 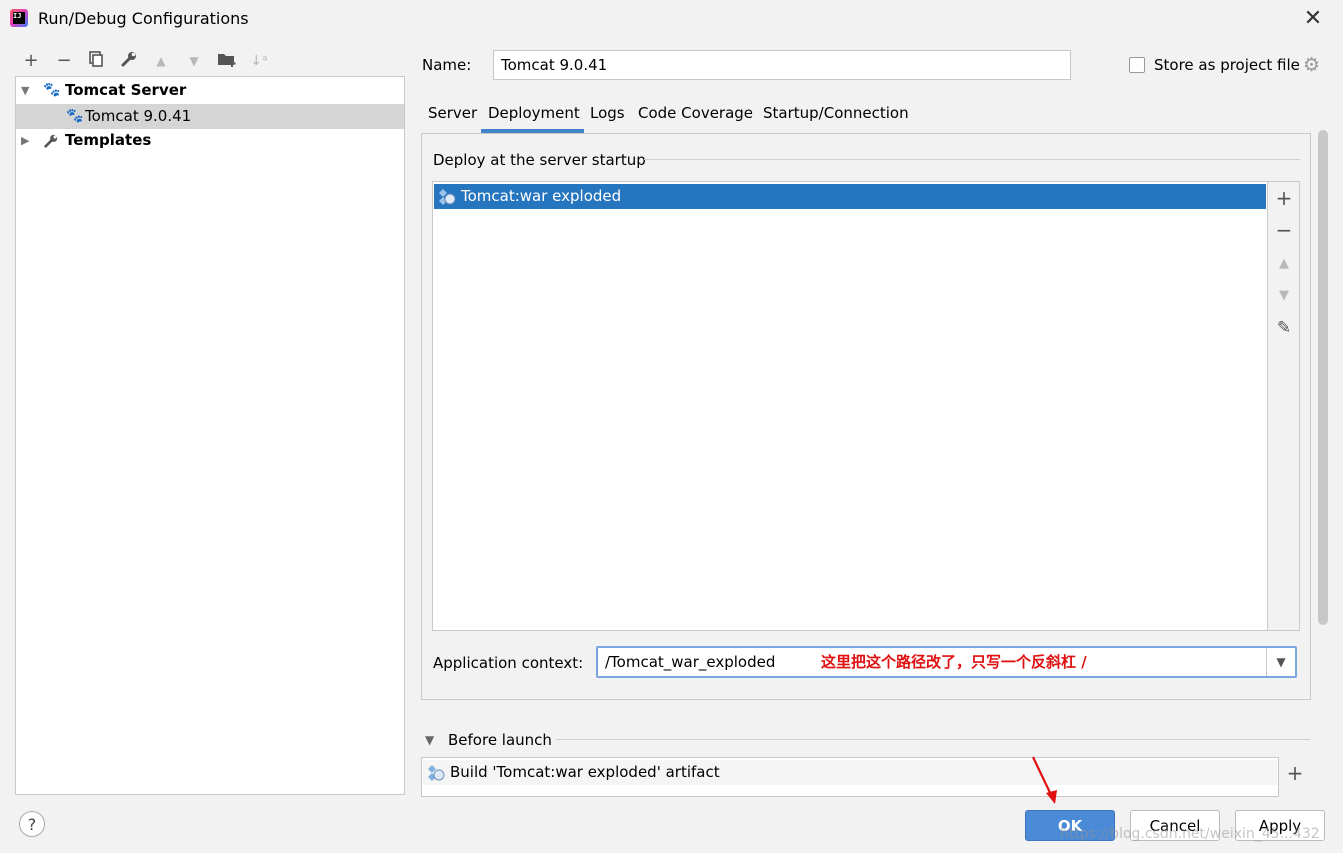 What do you see at coordinates (108, 140) in the screenshot?
I see `tree-item-label: Templates` at bounding box center [108, 140].